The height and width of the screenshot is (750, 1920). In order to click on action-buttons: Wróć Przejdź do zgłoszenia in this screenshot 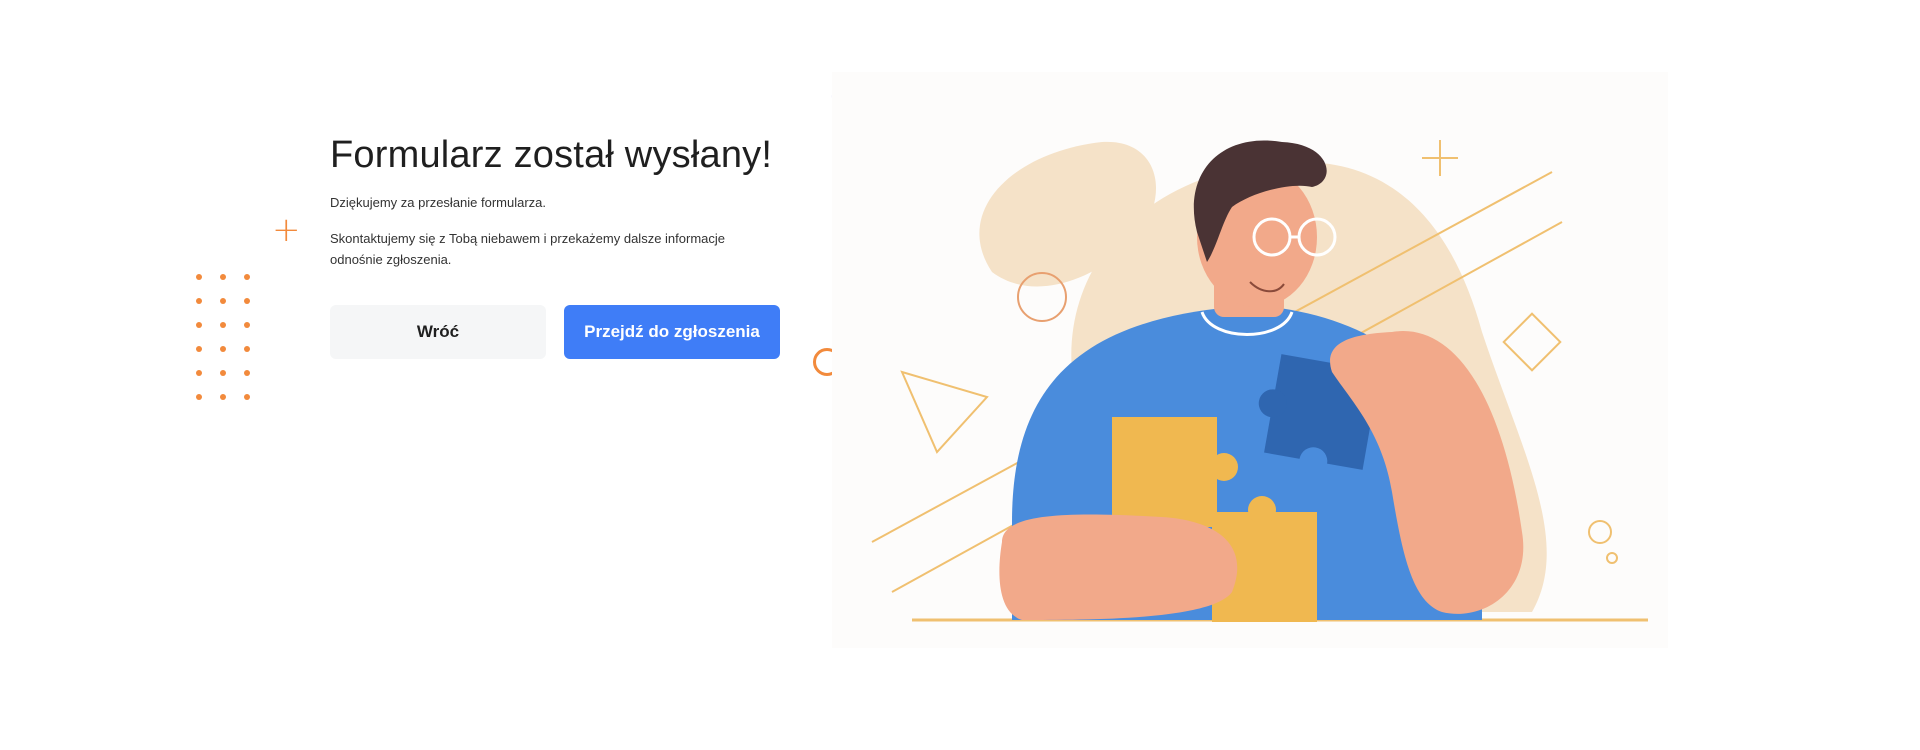, I will do `click(560, 332)`.